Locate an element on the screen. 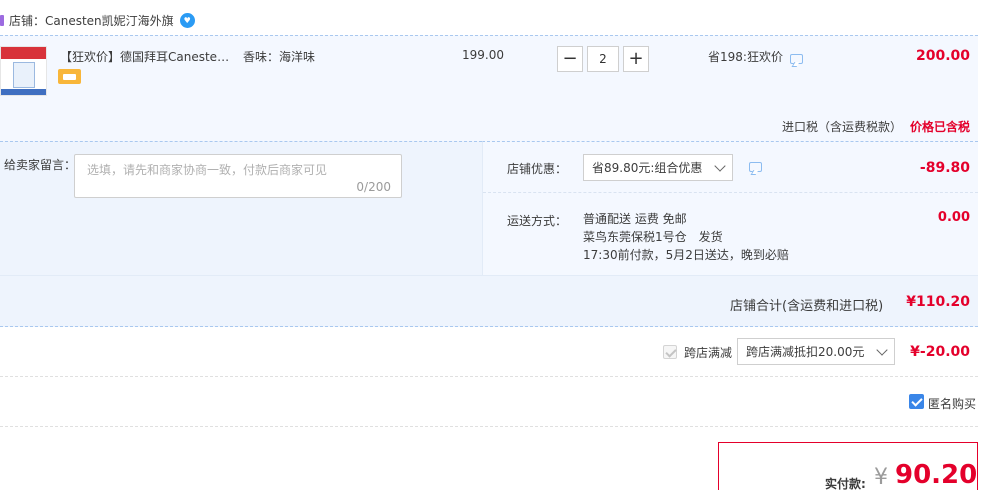  shipping-method: 普通配送 运费 免邮 is located at coordinates (635, 219).